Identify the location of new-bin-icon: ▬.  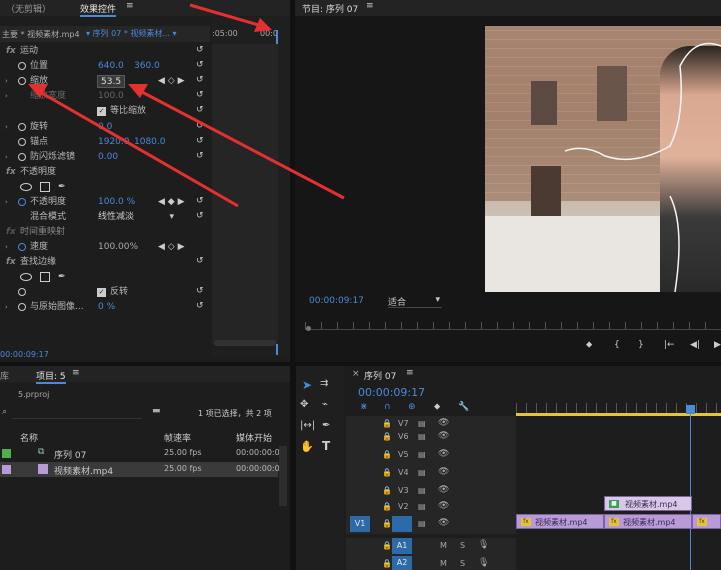
(156, 411).